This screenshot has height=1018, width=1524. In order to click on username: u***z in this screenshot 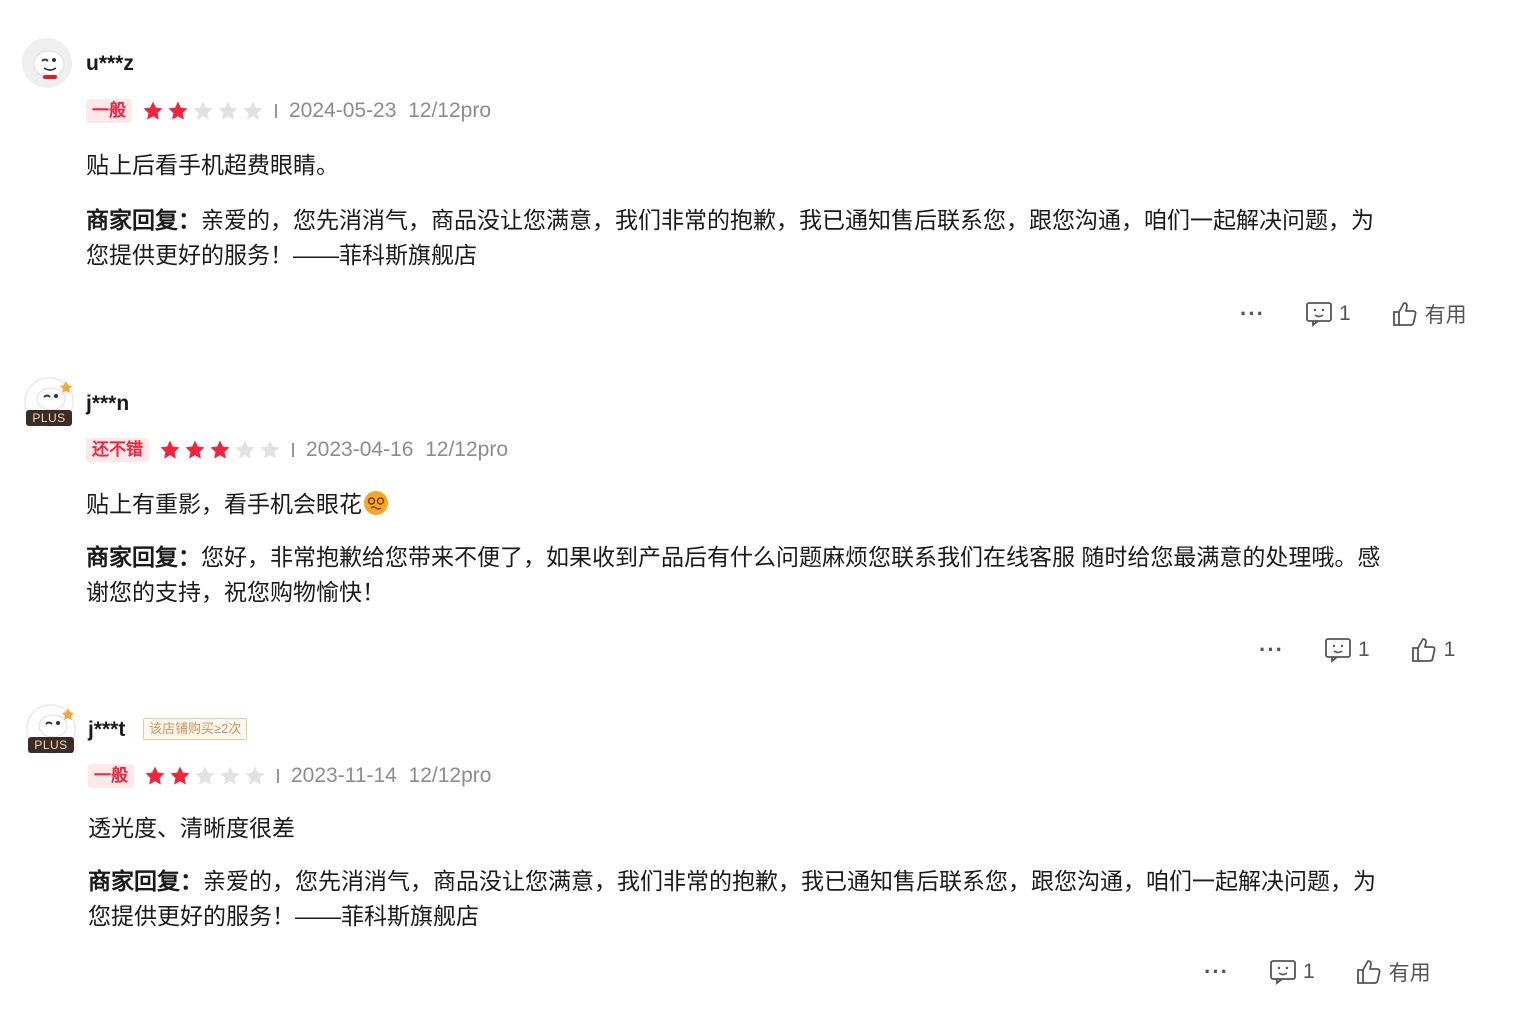, I will do `click(110, 63)`.